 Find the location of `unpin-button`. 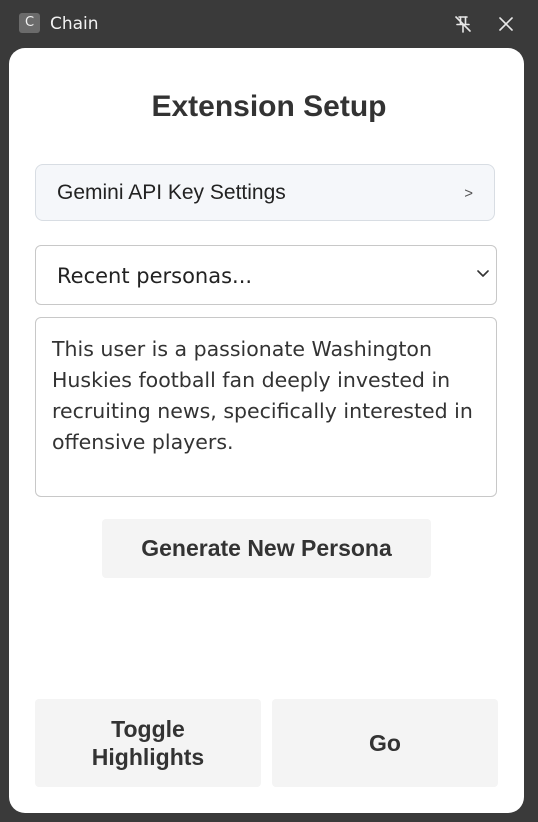

unpin-button is located at coordinates (463, 24).